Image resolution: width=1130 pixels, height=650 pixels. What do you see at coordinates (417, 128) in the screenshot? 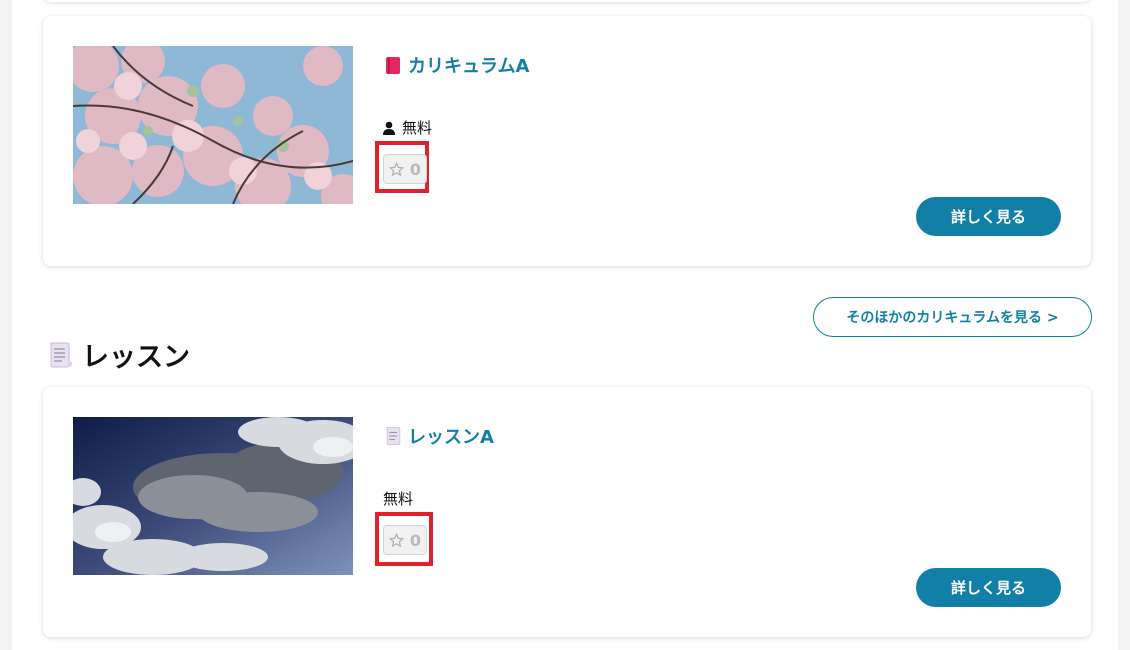
I see `curriculum-price: 無料` at bounding box center [417, 128].